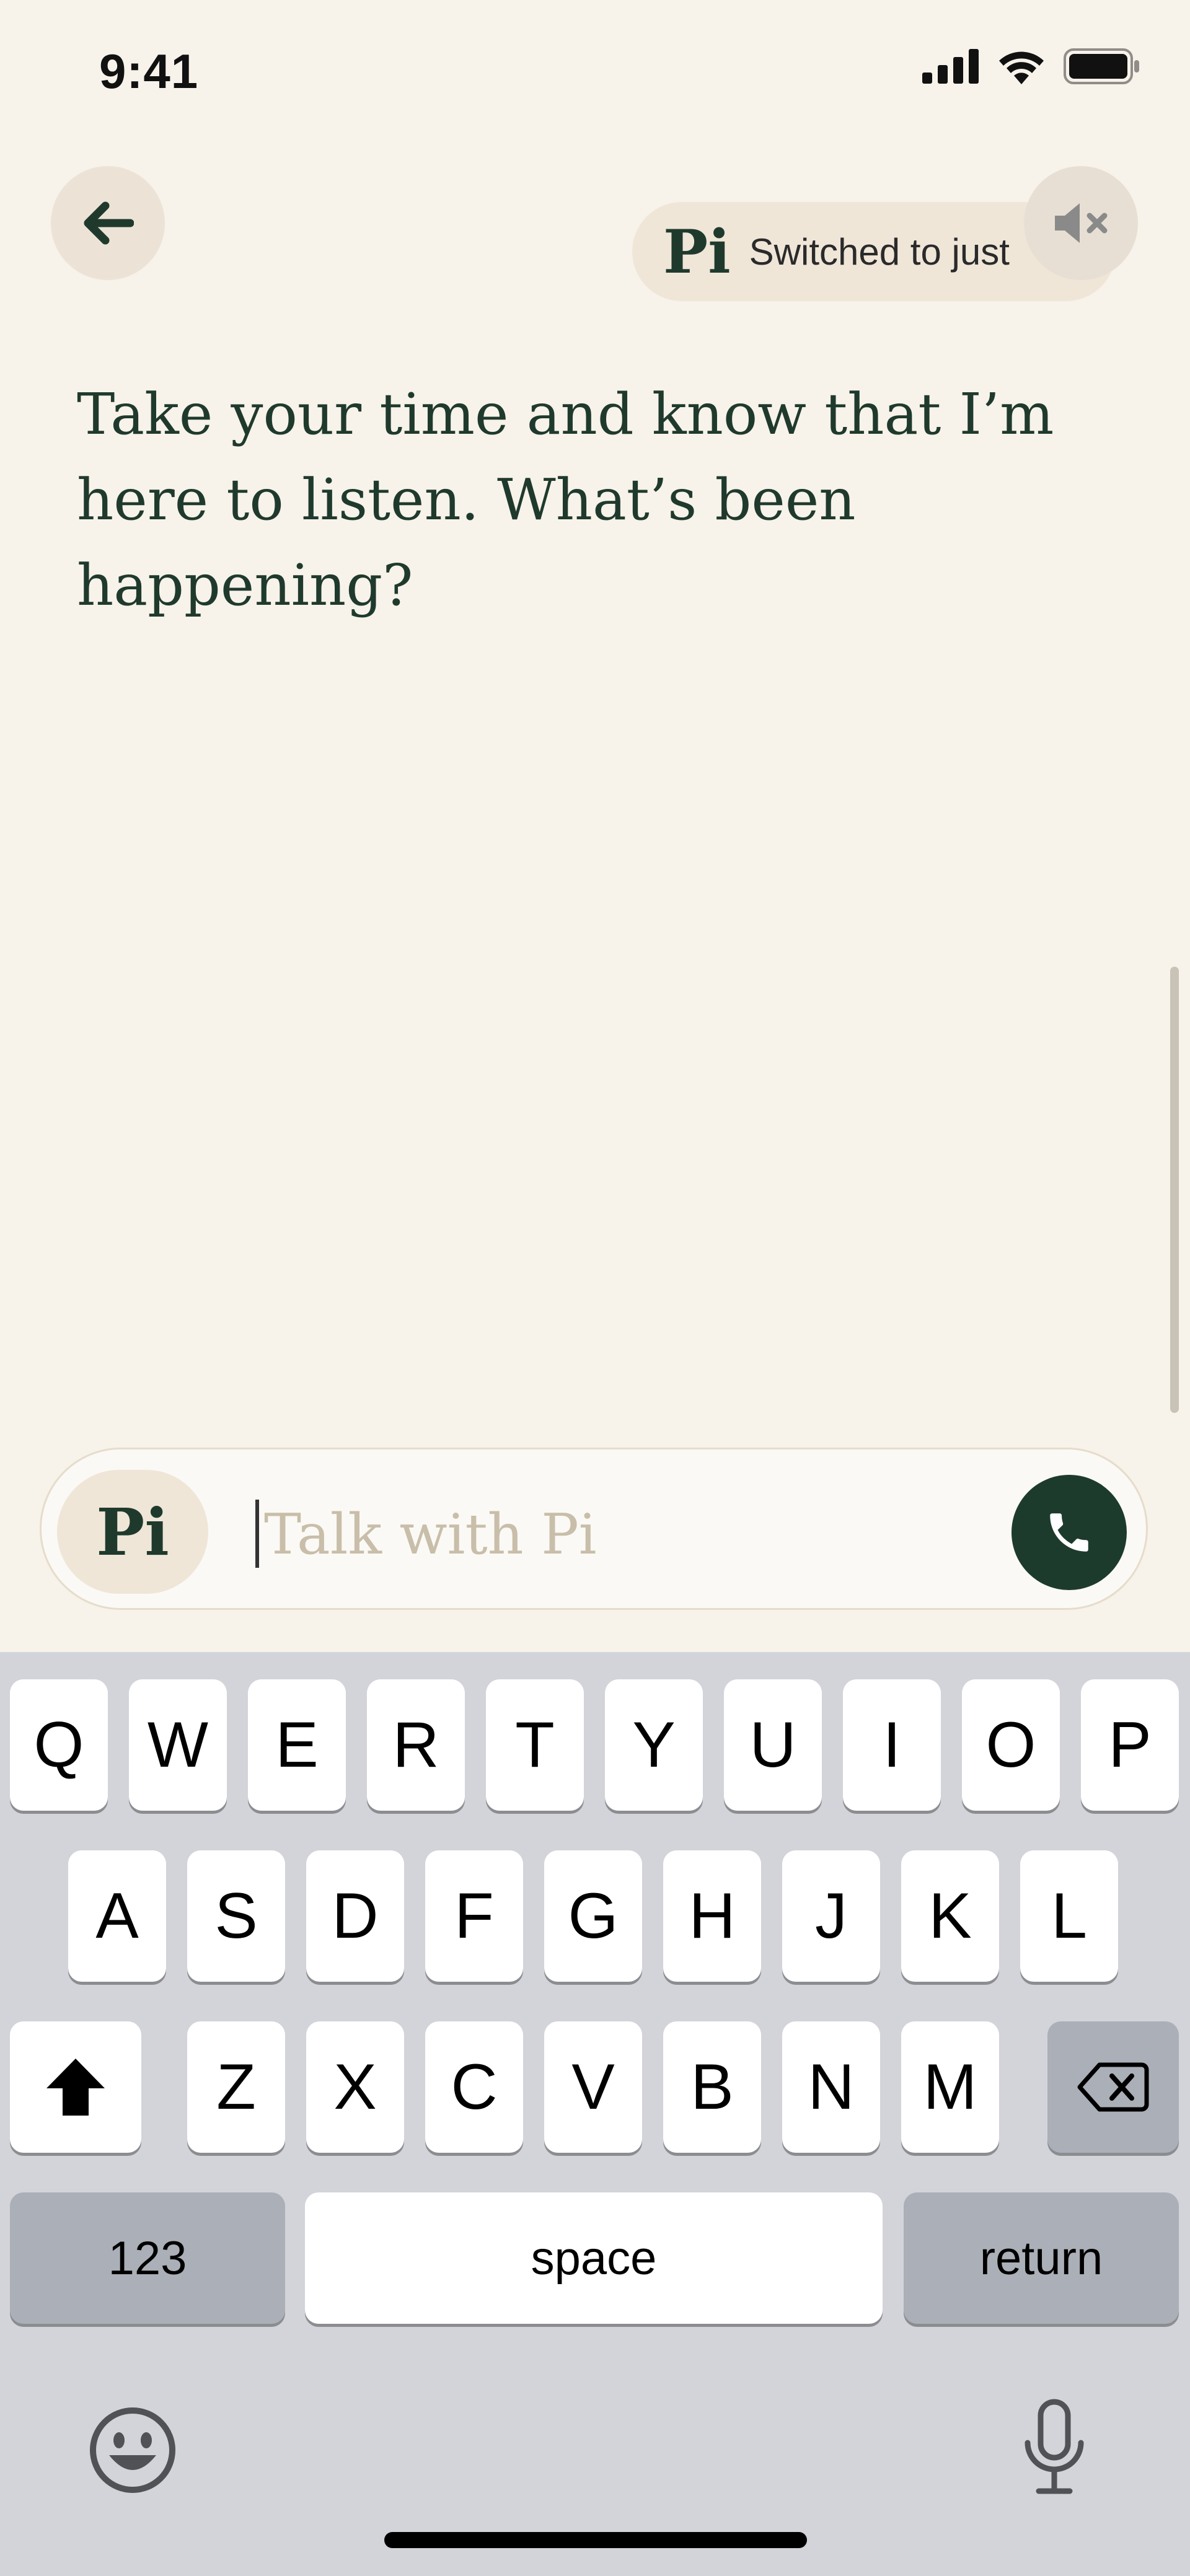  I want to click on wifi-icon, so click(1021, 67).